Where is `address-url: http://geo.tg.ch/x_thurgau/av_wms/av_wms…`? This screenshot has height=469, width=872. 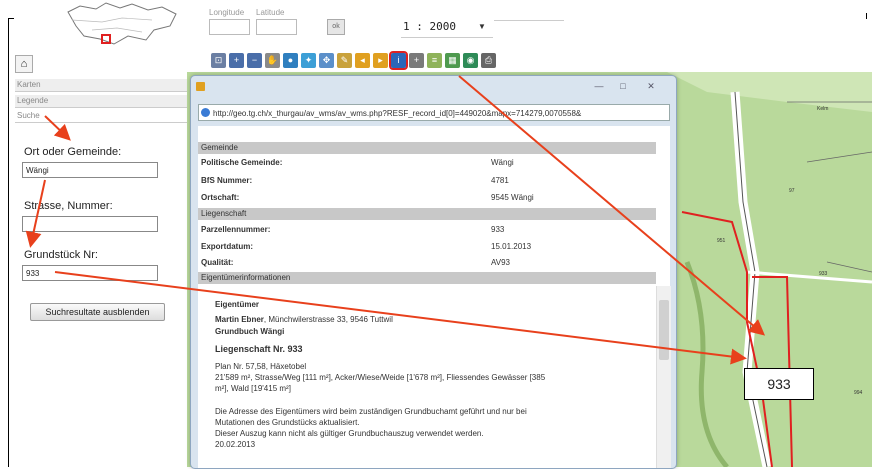
address-url: http://geo.tg.ch/x_thurgau/av_wms/av_wms… is located at coordinates (397, 113).